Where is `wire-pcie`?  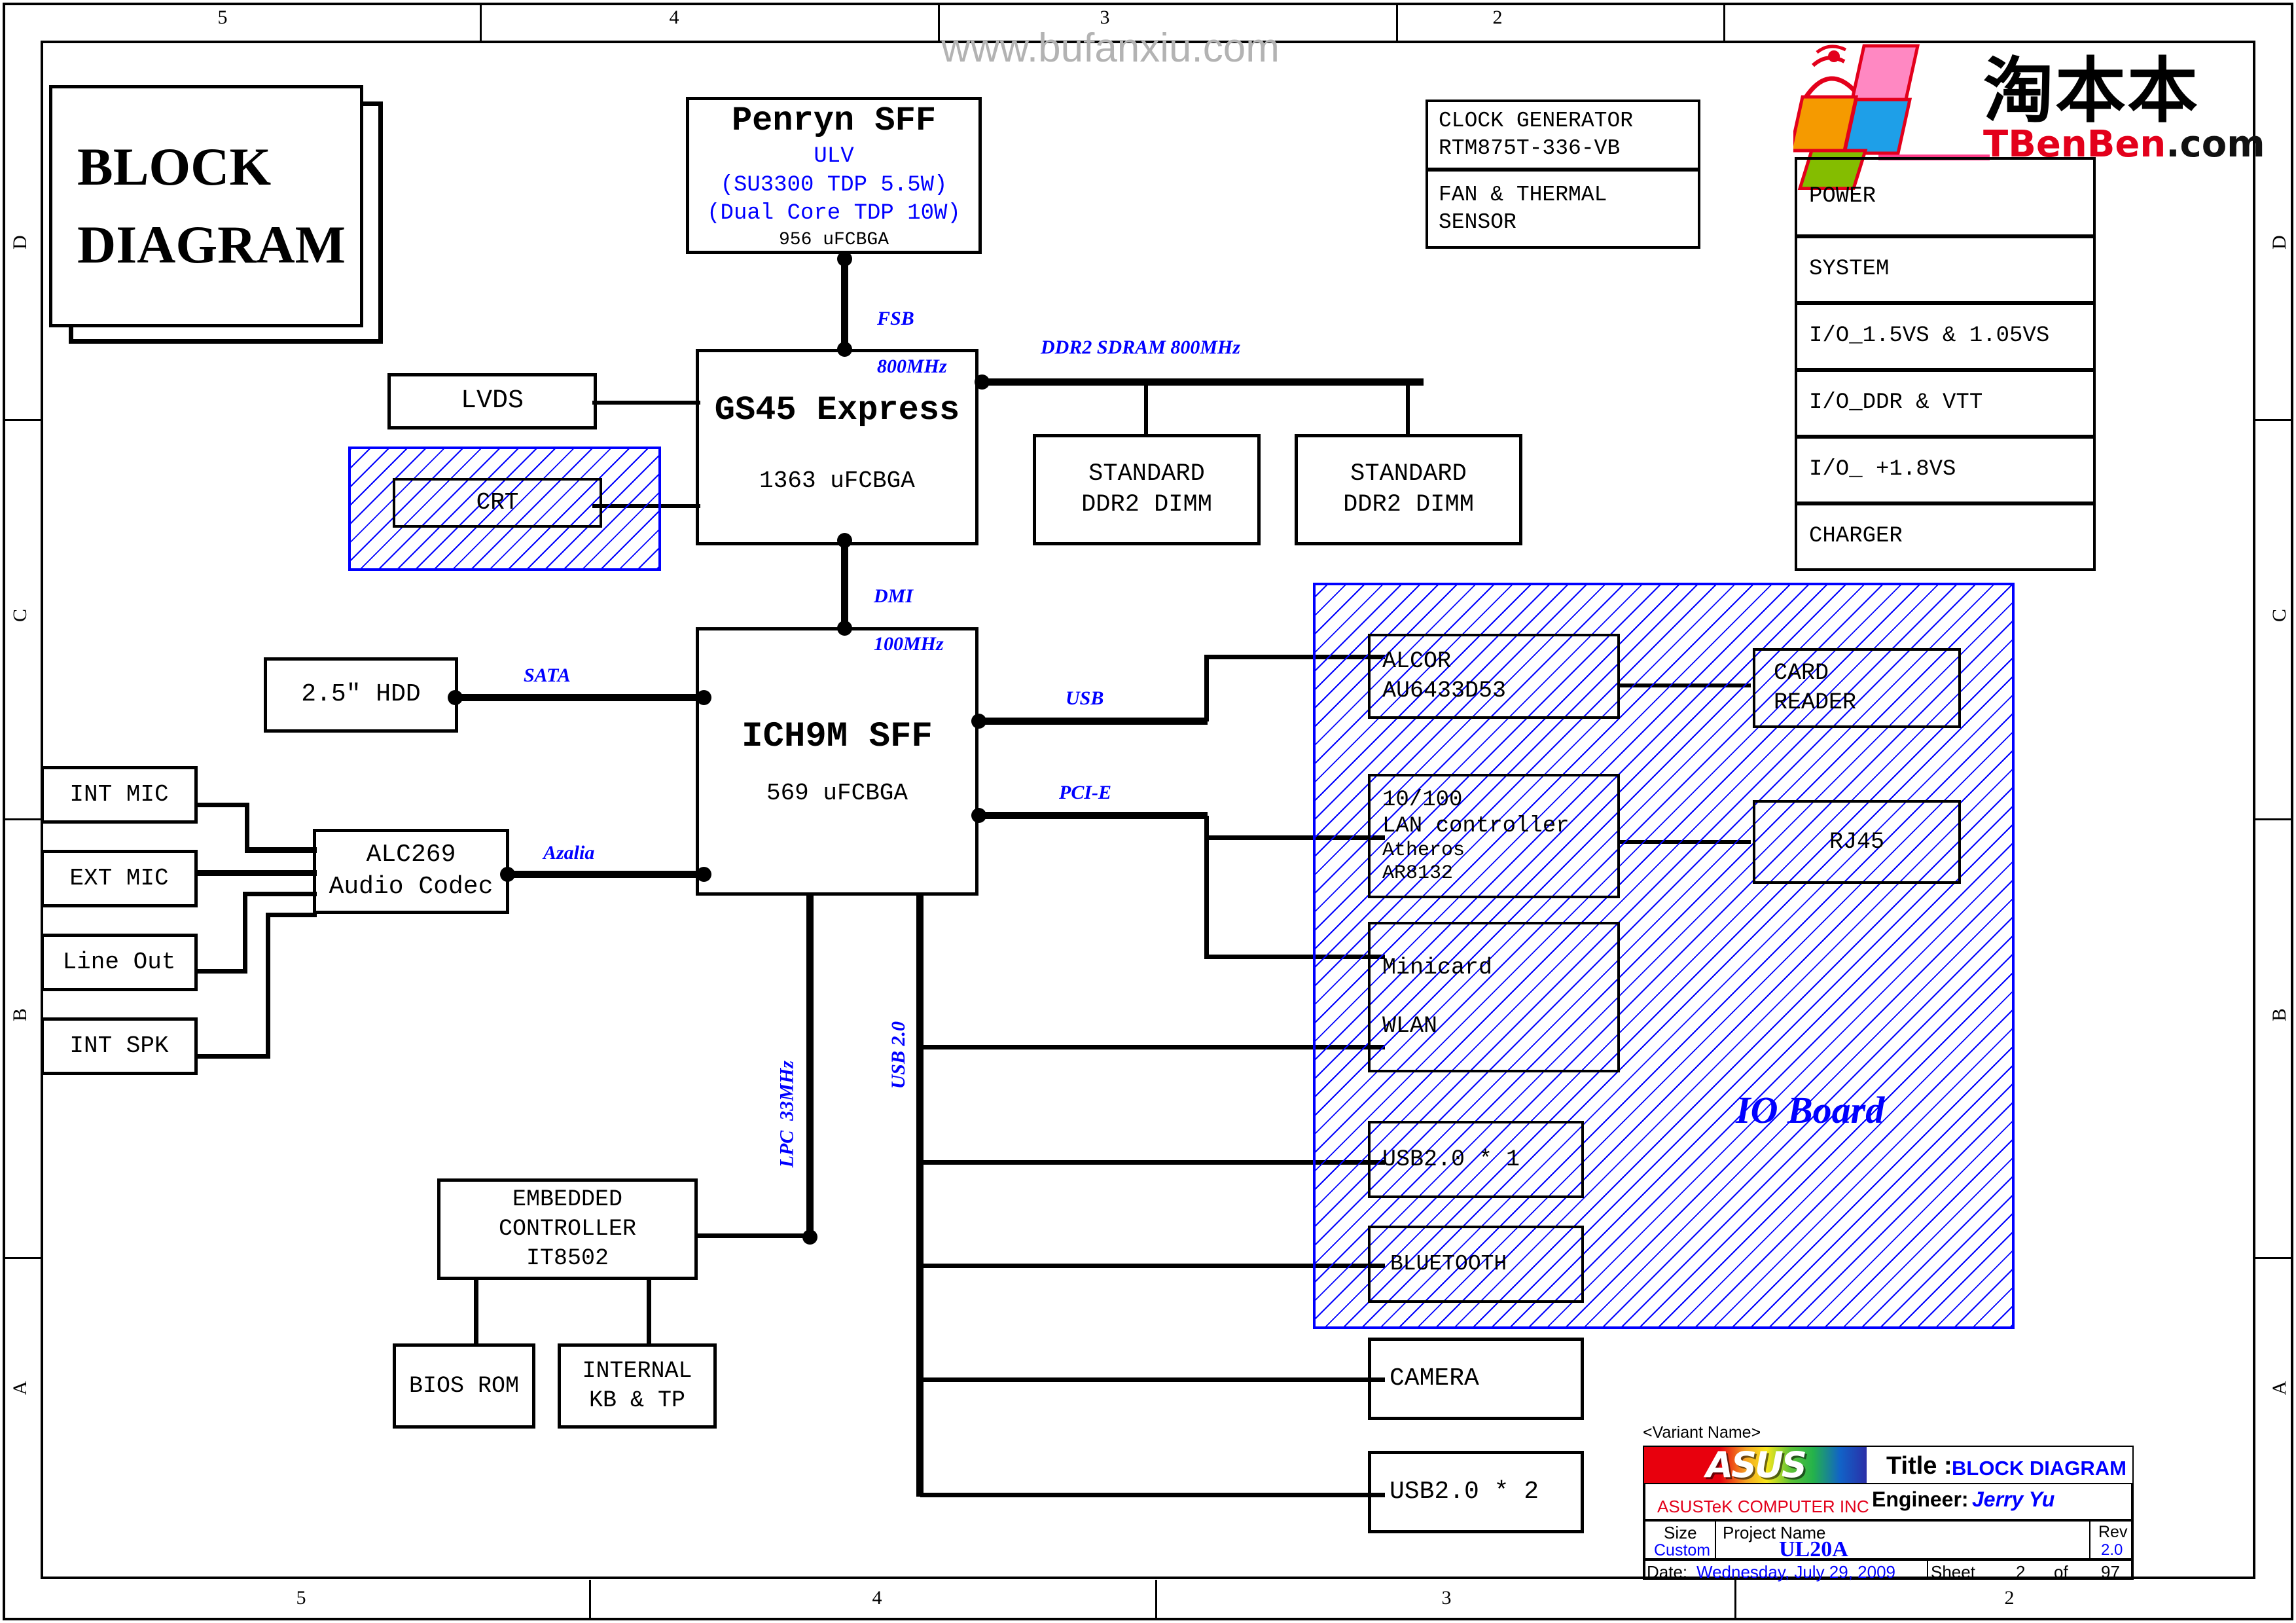
wire-pcie is located at coordinates (1091, 815).